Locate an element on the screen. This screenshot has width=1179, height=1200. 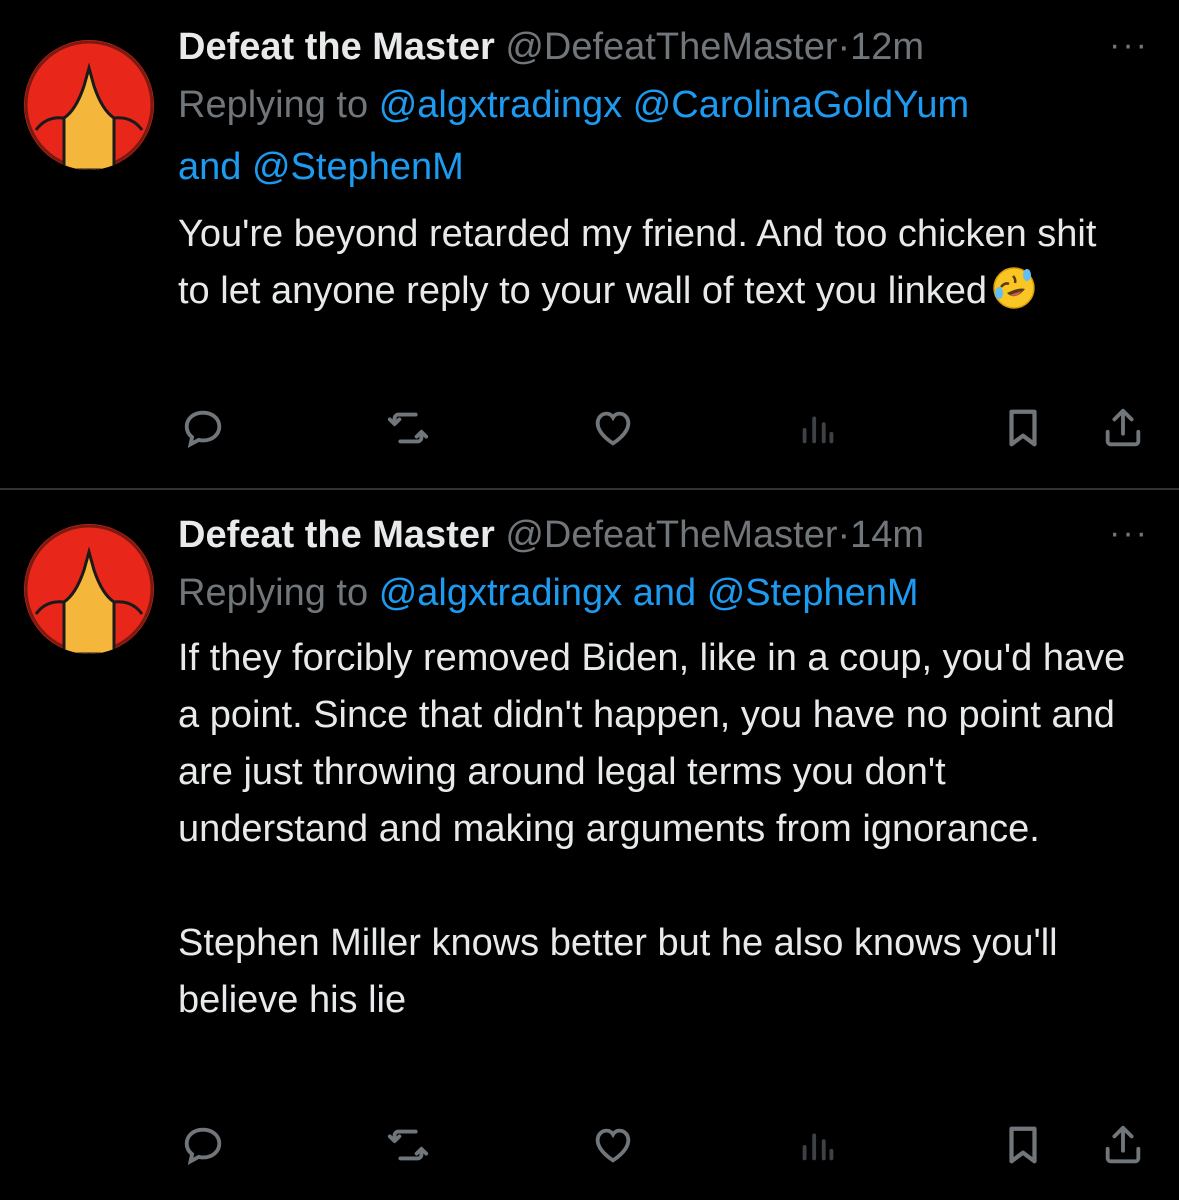
mention-link: @CarolinaGoldYum is located at coordinates (801, 105).